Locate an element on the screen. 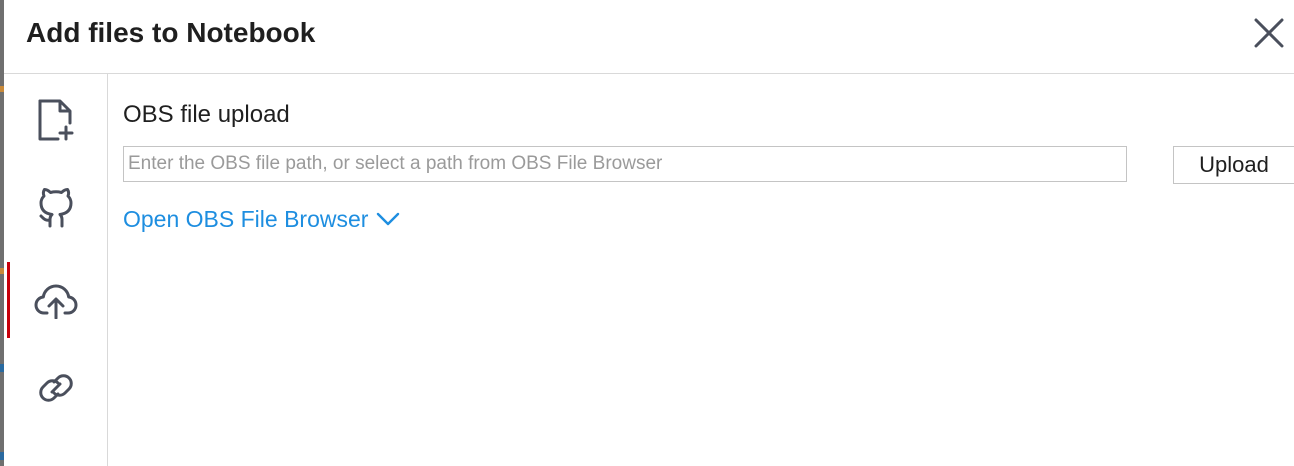 This screenshot has width=1294, height=466. cloud-upload-icon is located at coordinates (55, 301).